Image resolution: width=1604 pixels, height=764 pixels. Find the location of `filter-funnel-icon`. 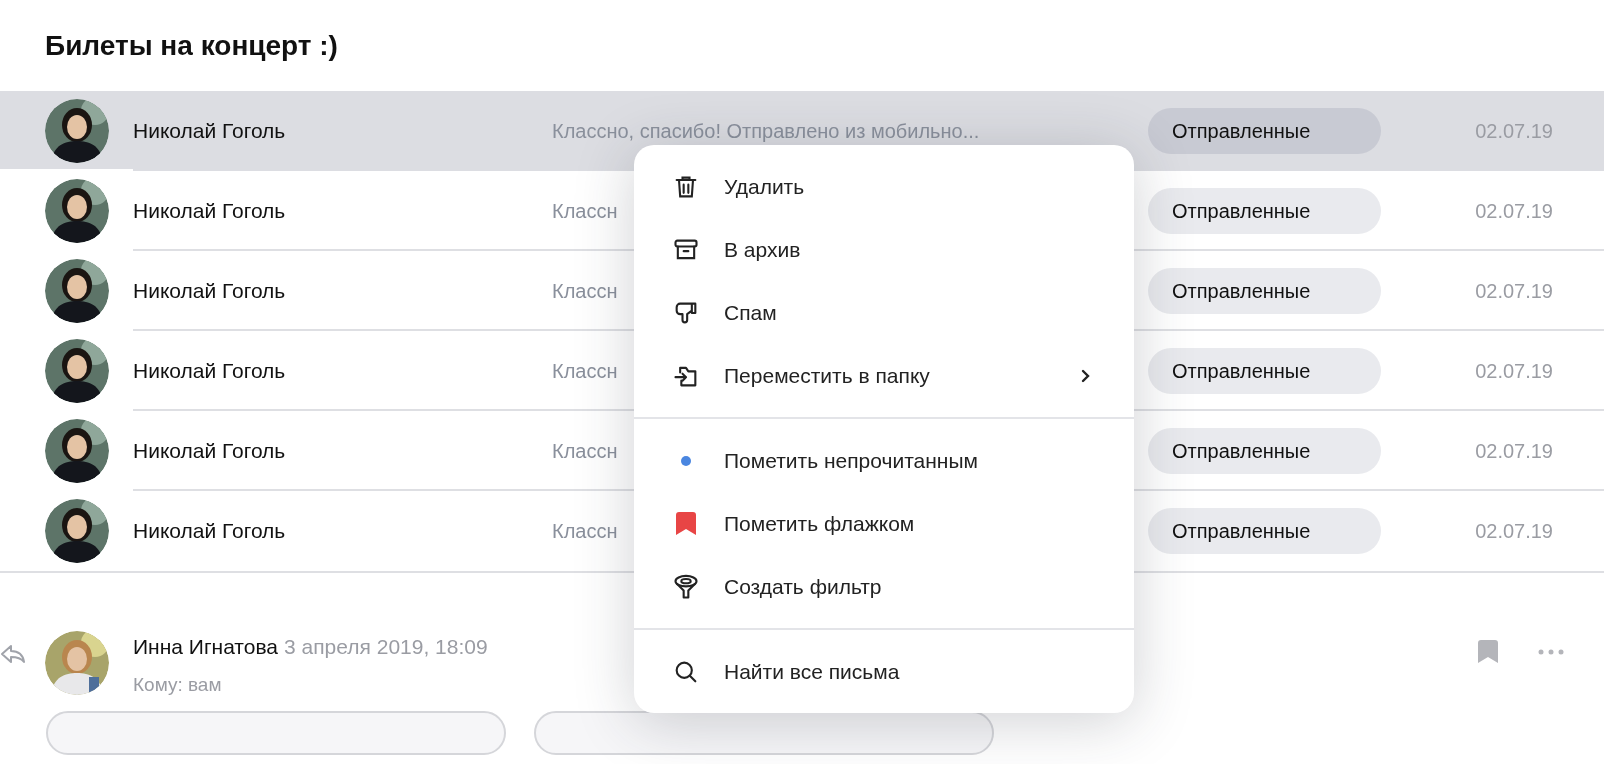

filter-funnel-icon is located at coordinates (686, 586).